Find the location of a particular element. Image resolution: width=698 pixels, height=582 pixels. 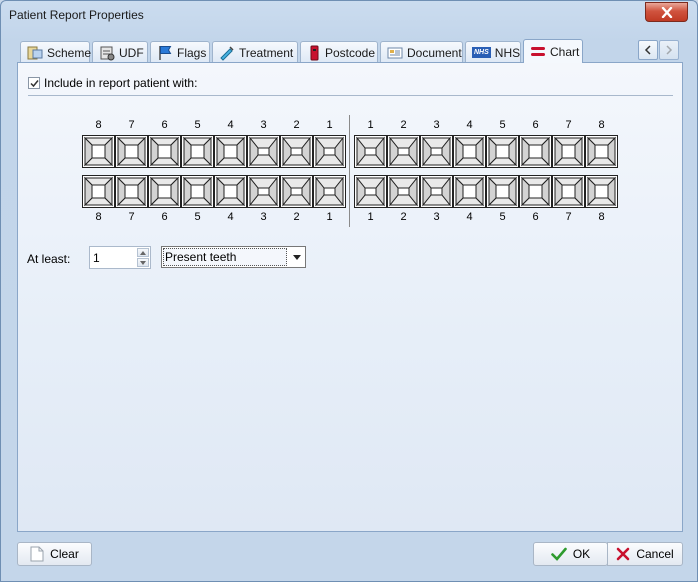

x-icon is located at coordinates (623, 554).